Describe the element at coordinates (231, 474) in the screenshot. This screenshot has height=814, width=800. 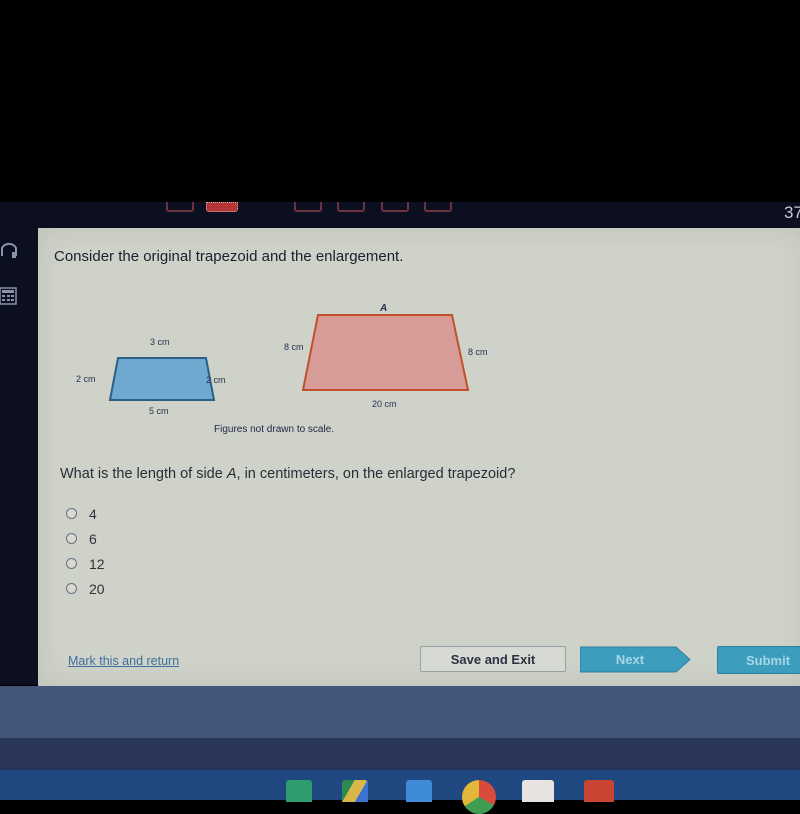
I see `question-variable: A` at that location.